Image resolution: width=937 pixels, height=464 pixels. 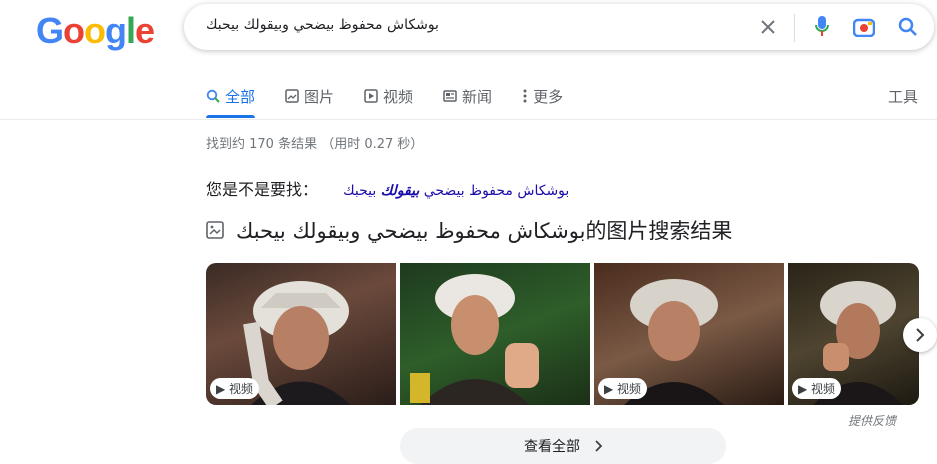 I want to click on header-divider, so click(x=468, y=119).